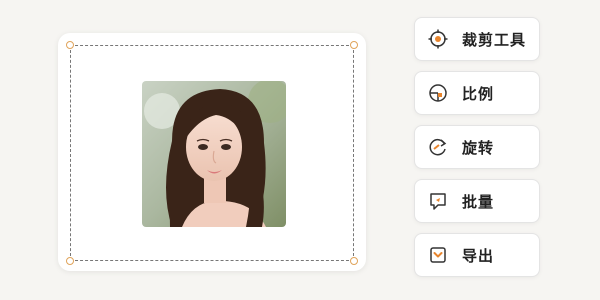 Image resolution: width=600 pixels, height=300 pixels. I want to click on export-button: 导出, so click(477, 255).